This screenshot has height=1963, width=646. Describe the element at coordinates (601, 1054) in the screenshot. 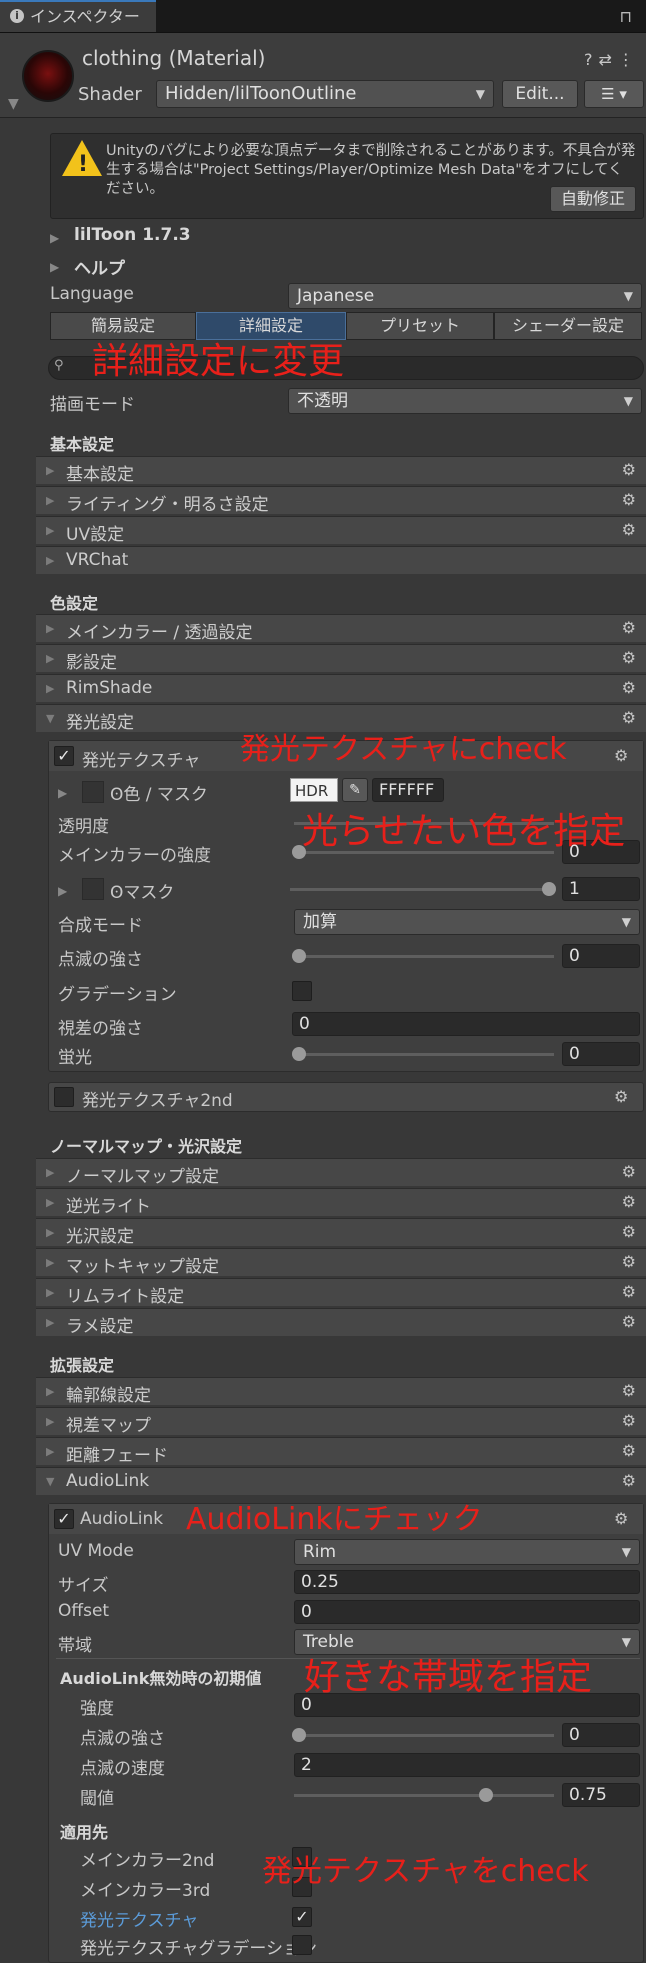

I see `fluor-input: 0` at that location.